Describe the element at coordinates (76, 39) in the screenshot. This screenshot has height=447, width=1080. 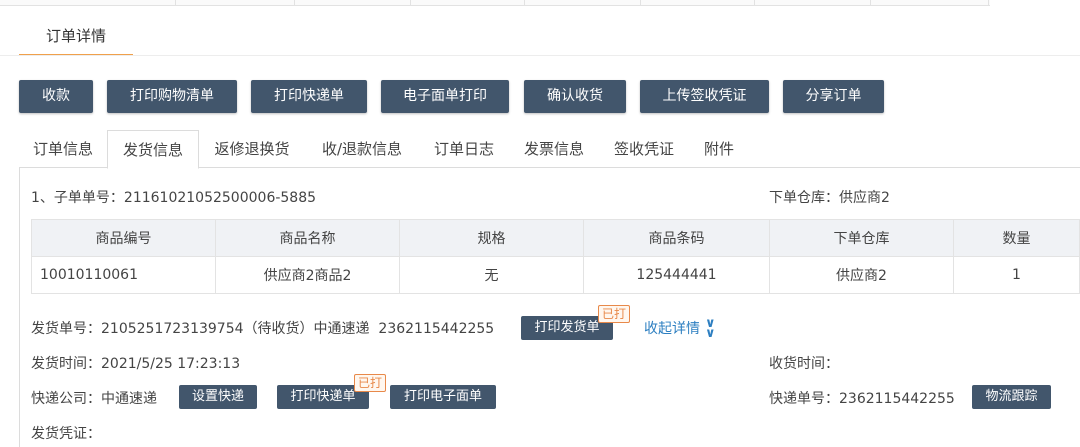
I see `page-tab-order-detail: 订单详情` at that location.